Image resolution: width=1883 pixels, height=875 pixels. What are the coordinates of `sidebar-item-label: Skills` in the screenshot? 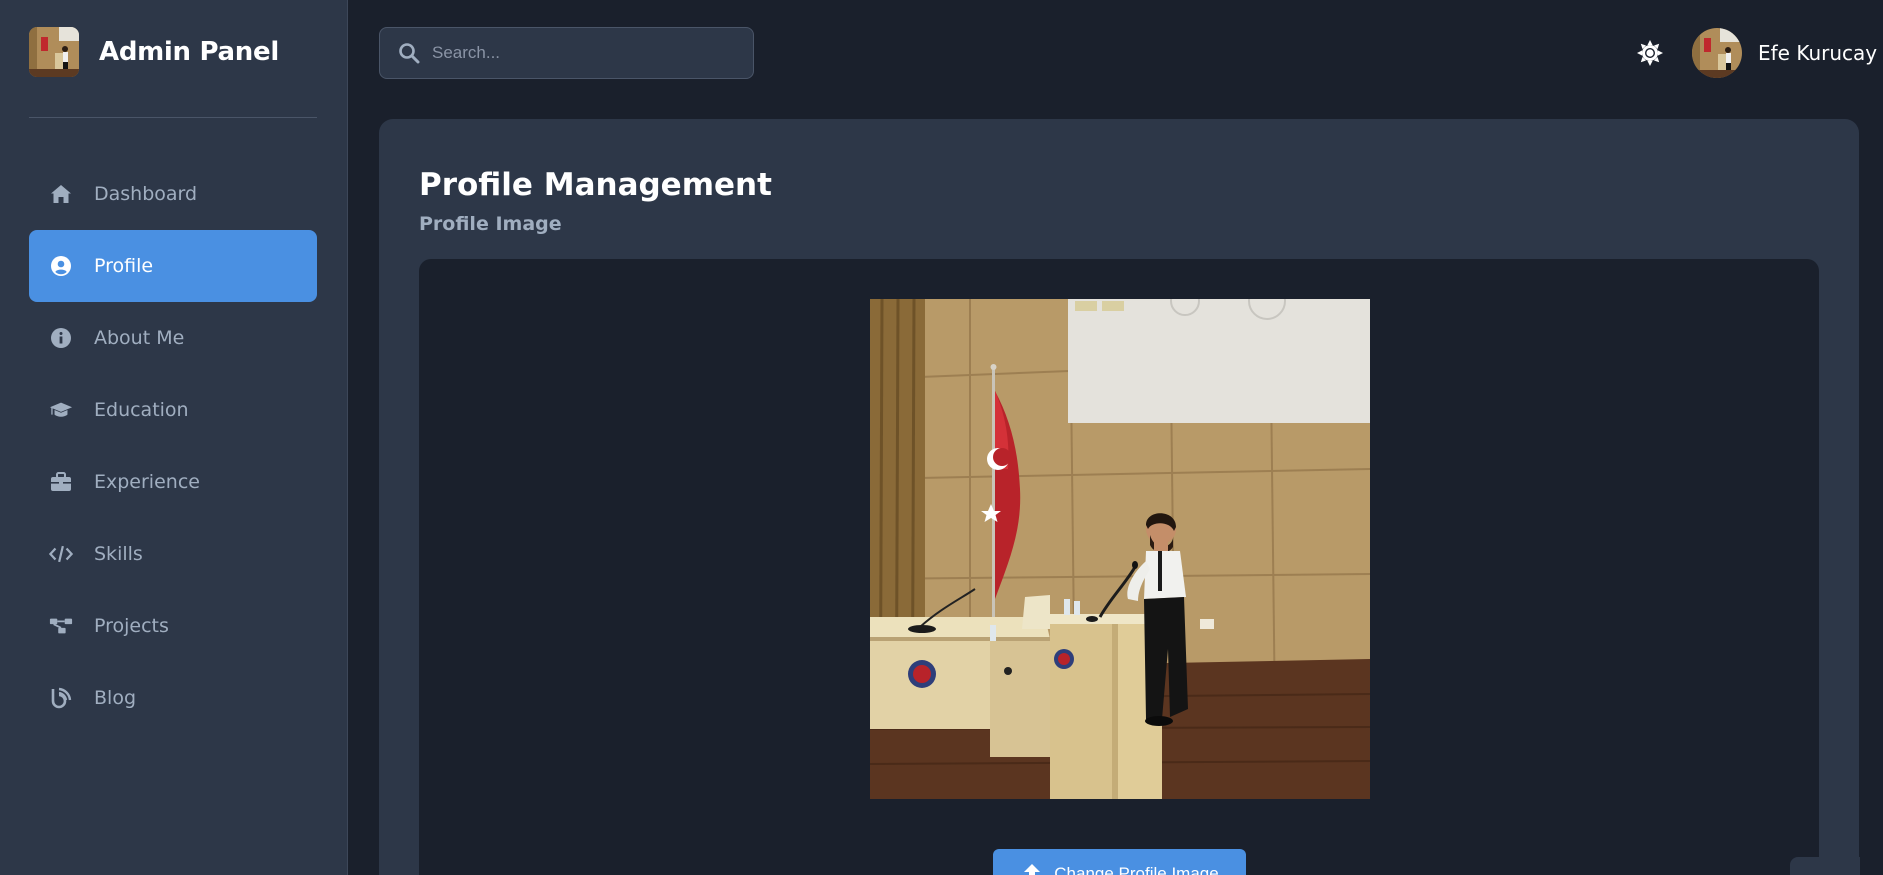 It's located at (118, 554).